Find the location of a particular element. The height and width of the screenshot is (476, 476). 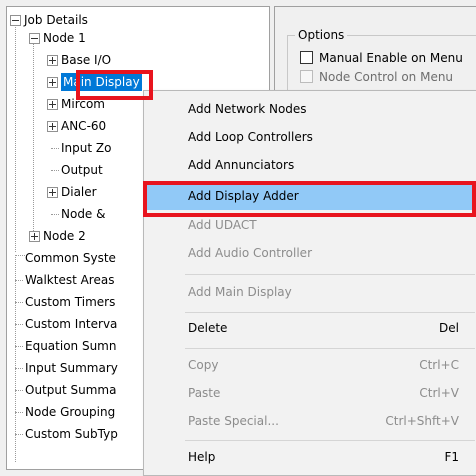

menu-item-delete: Delete Del is located at coordinates (310, 328).